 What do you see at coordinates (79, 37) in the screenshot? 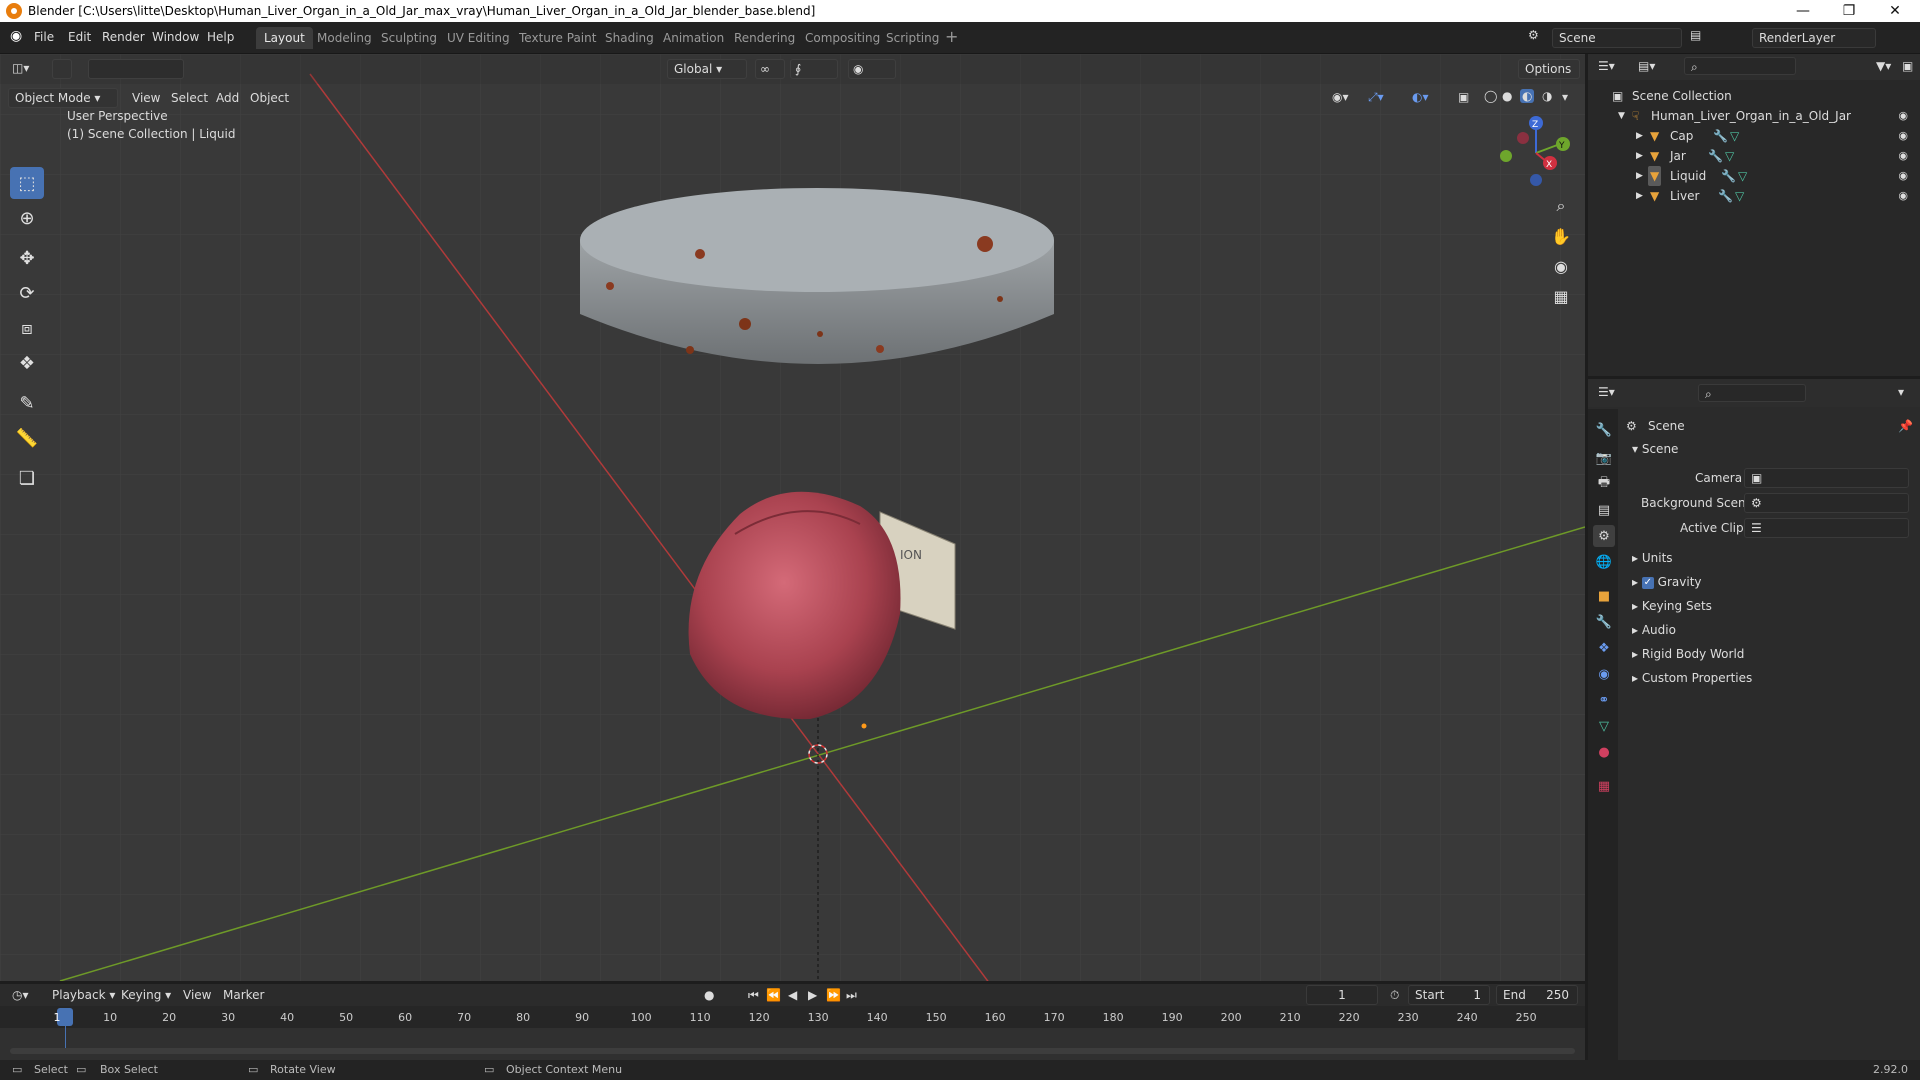
I see `menu-edit: Edit` at bounding box center [79, 37].